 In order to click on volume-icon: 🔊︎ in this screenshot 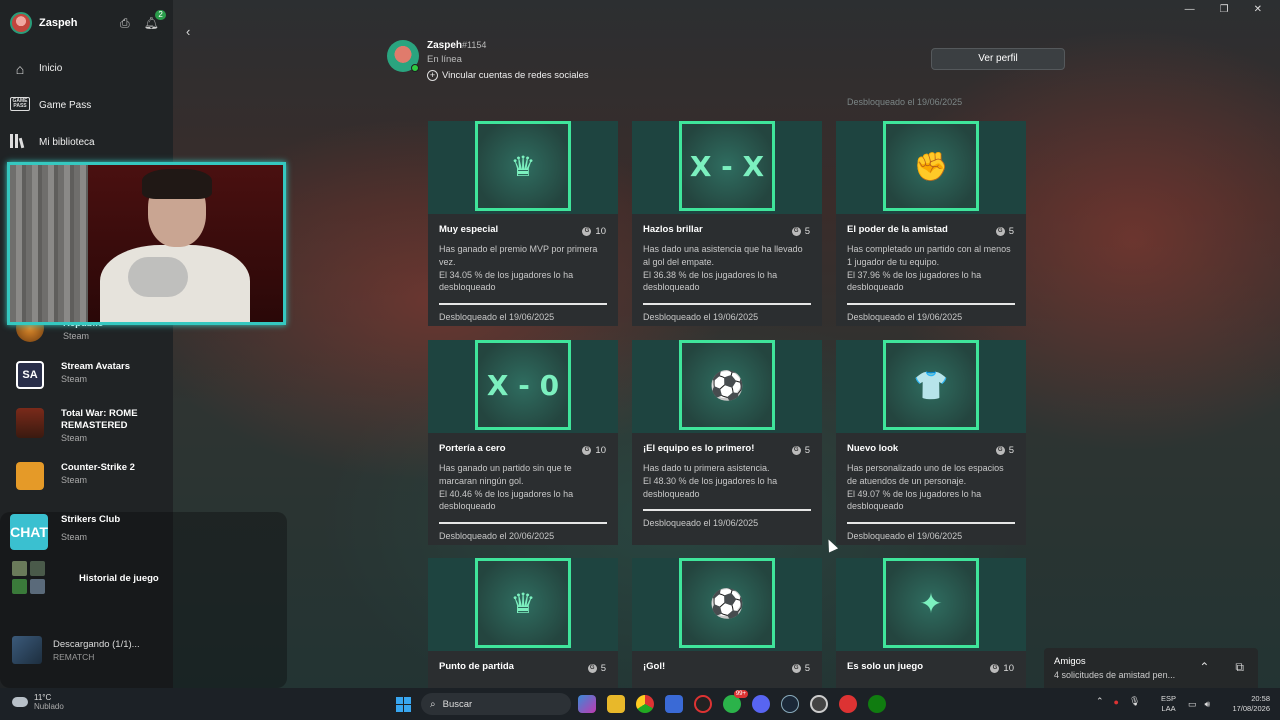, I will do `click(1208, 704)`.